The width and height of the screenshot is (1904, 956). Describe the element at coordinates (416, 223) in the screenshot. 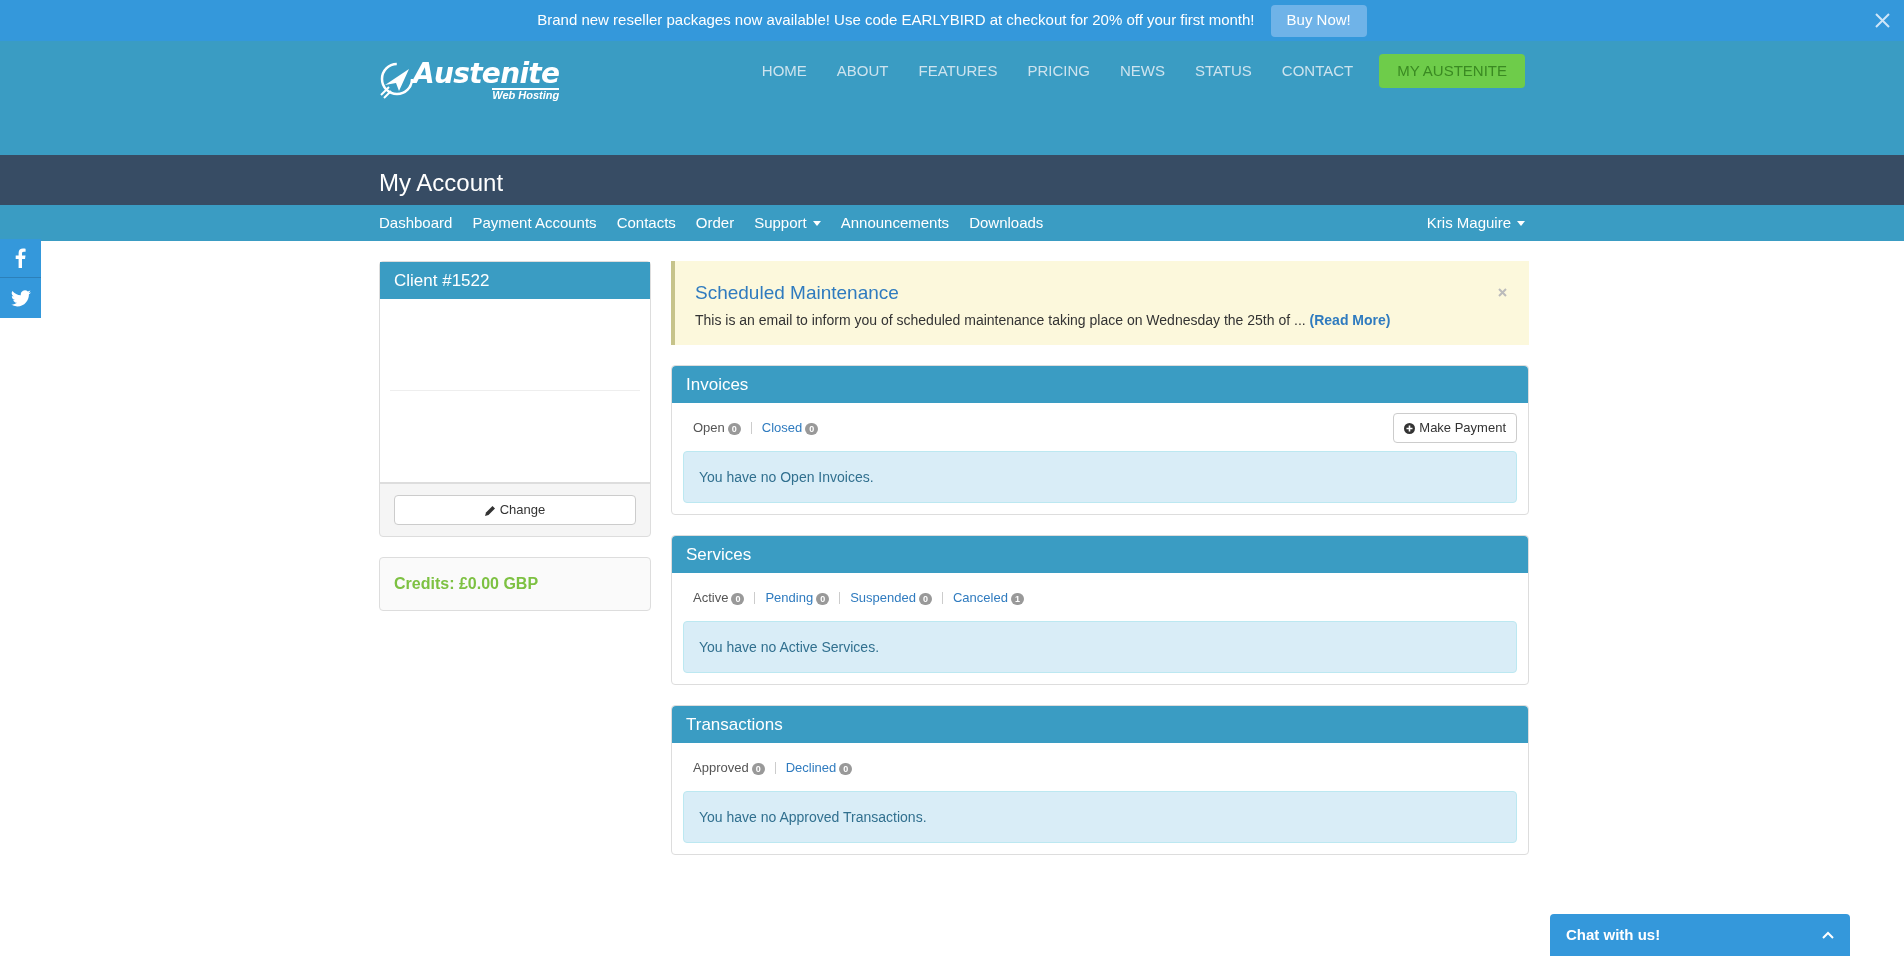

I see `nav-link: Dashboard` at that location.